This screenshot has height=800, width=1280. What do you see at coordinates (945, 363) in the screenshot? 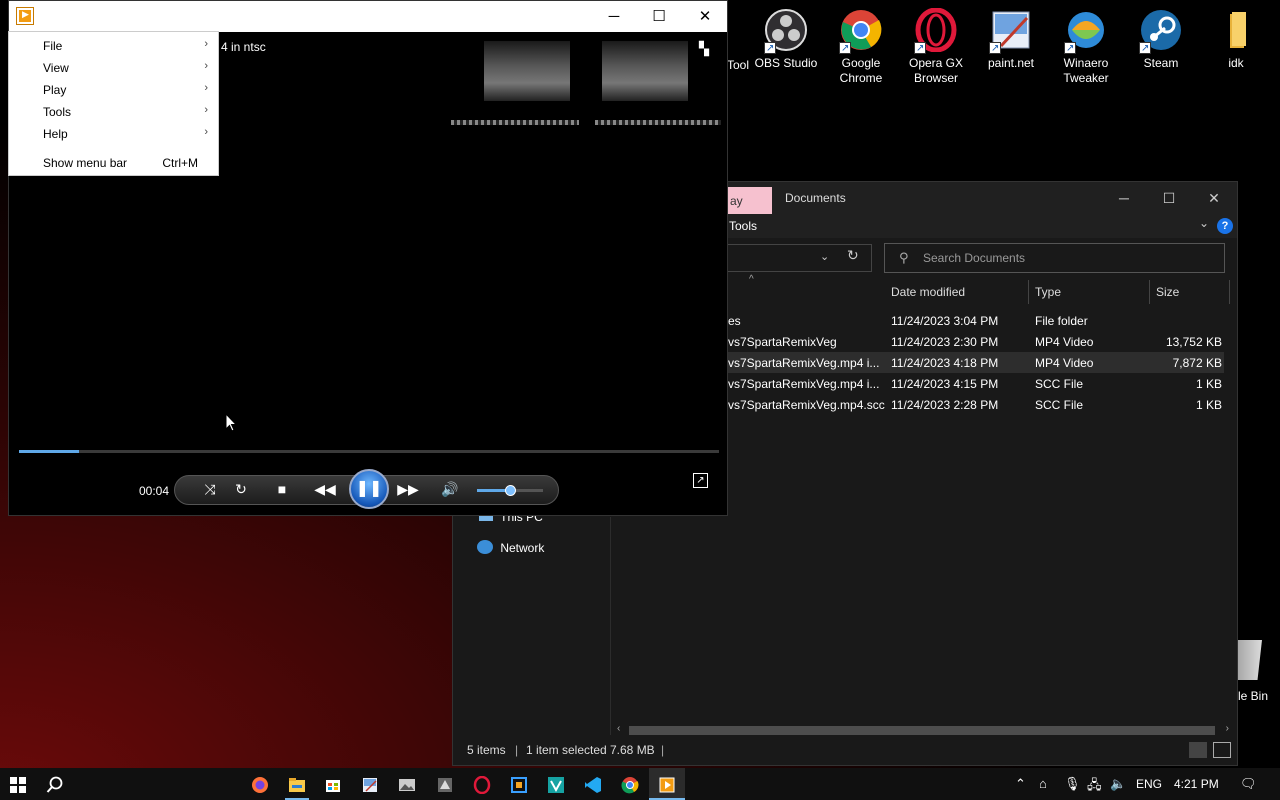
I see `file-date: 11/24/2023 4:18 PM` at bounding box center [945, 363].